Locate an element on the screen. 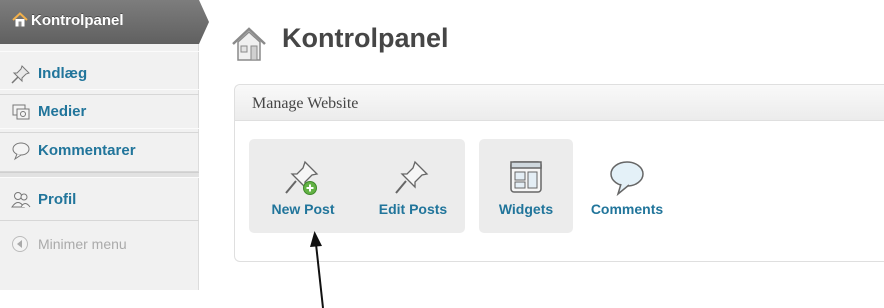  pushpin-icon is located at coordinates (21, 74).